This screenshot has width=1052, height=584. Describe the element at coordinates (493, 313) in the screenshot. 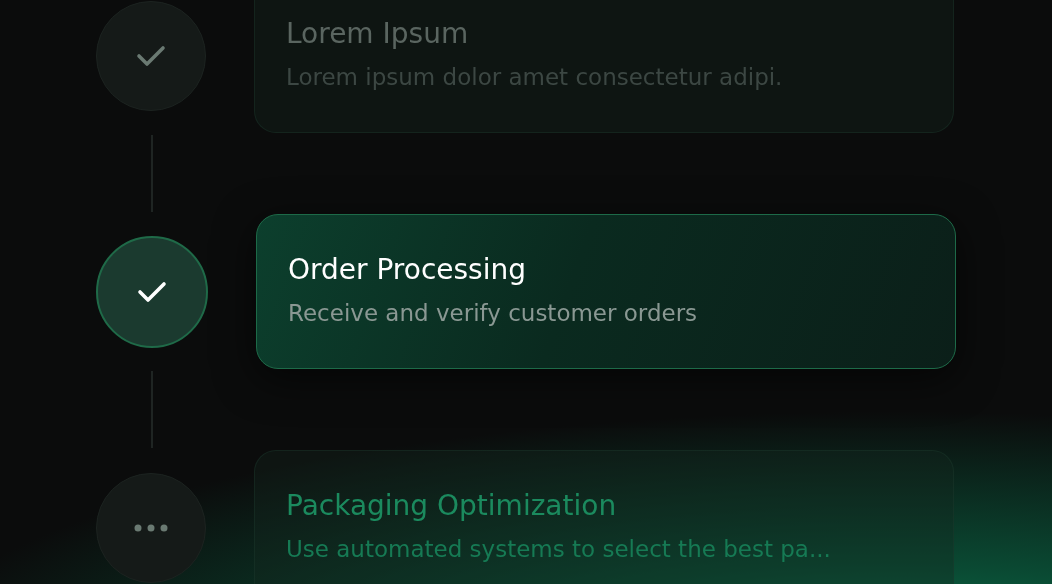

I see `step-description: Receive and verify customer orders` at that location.